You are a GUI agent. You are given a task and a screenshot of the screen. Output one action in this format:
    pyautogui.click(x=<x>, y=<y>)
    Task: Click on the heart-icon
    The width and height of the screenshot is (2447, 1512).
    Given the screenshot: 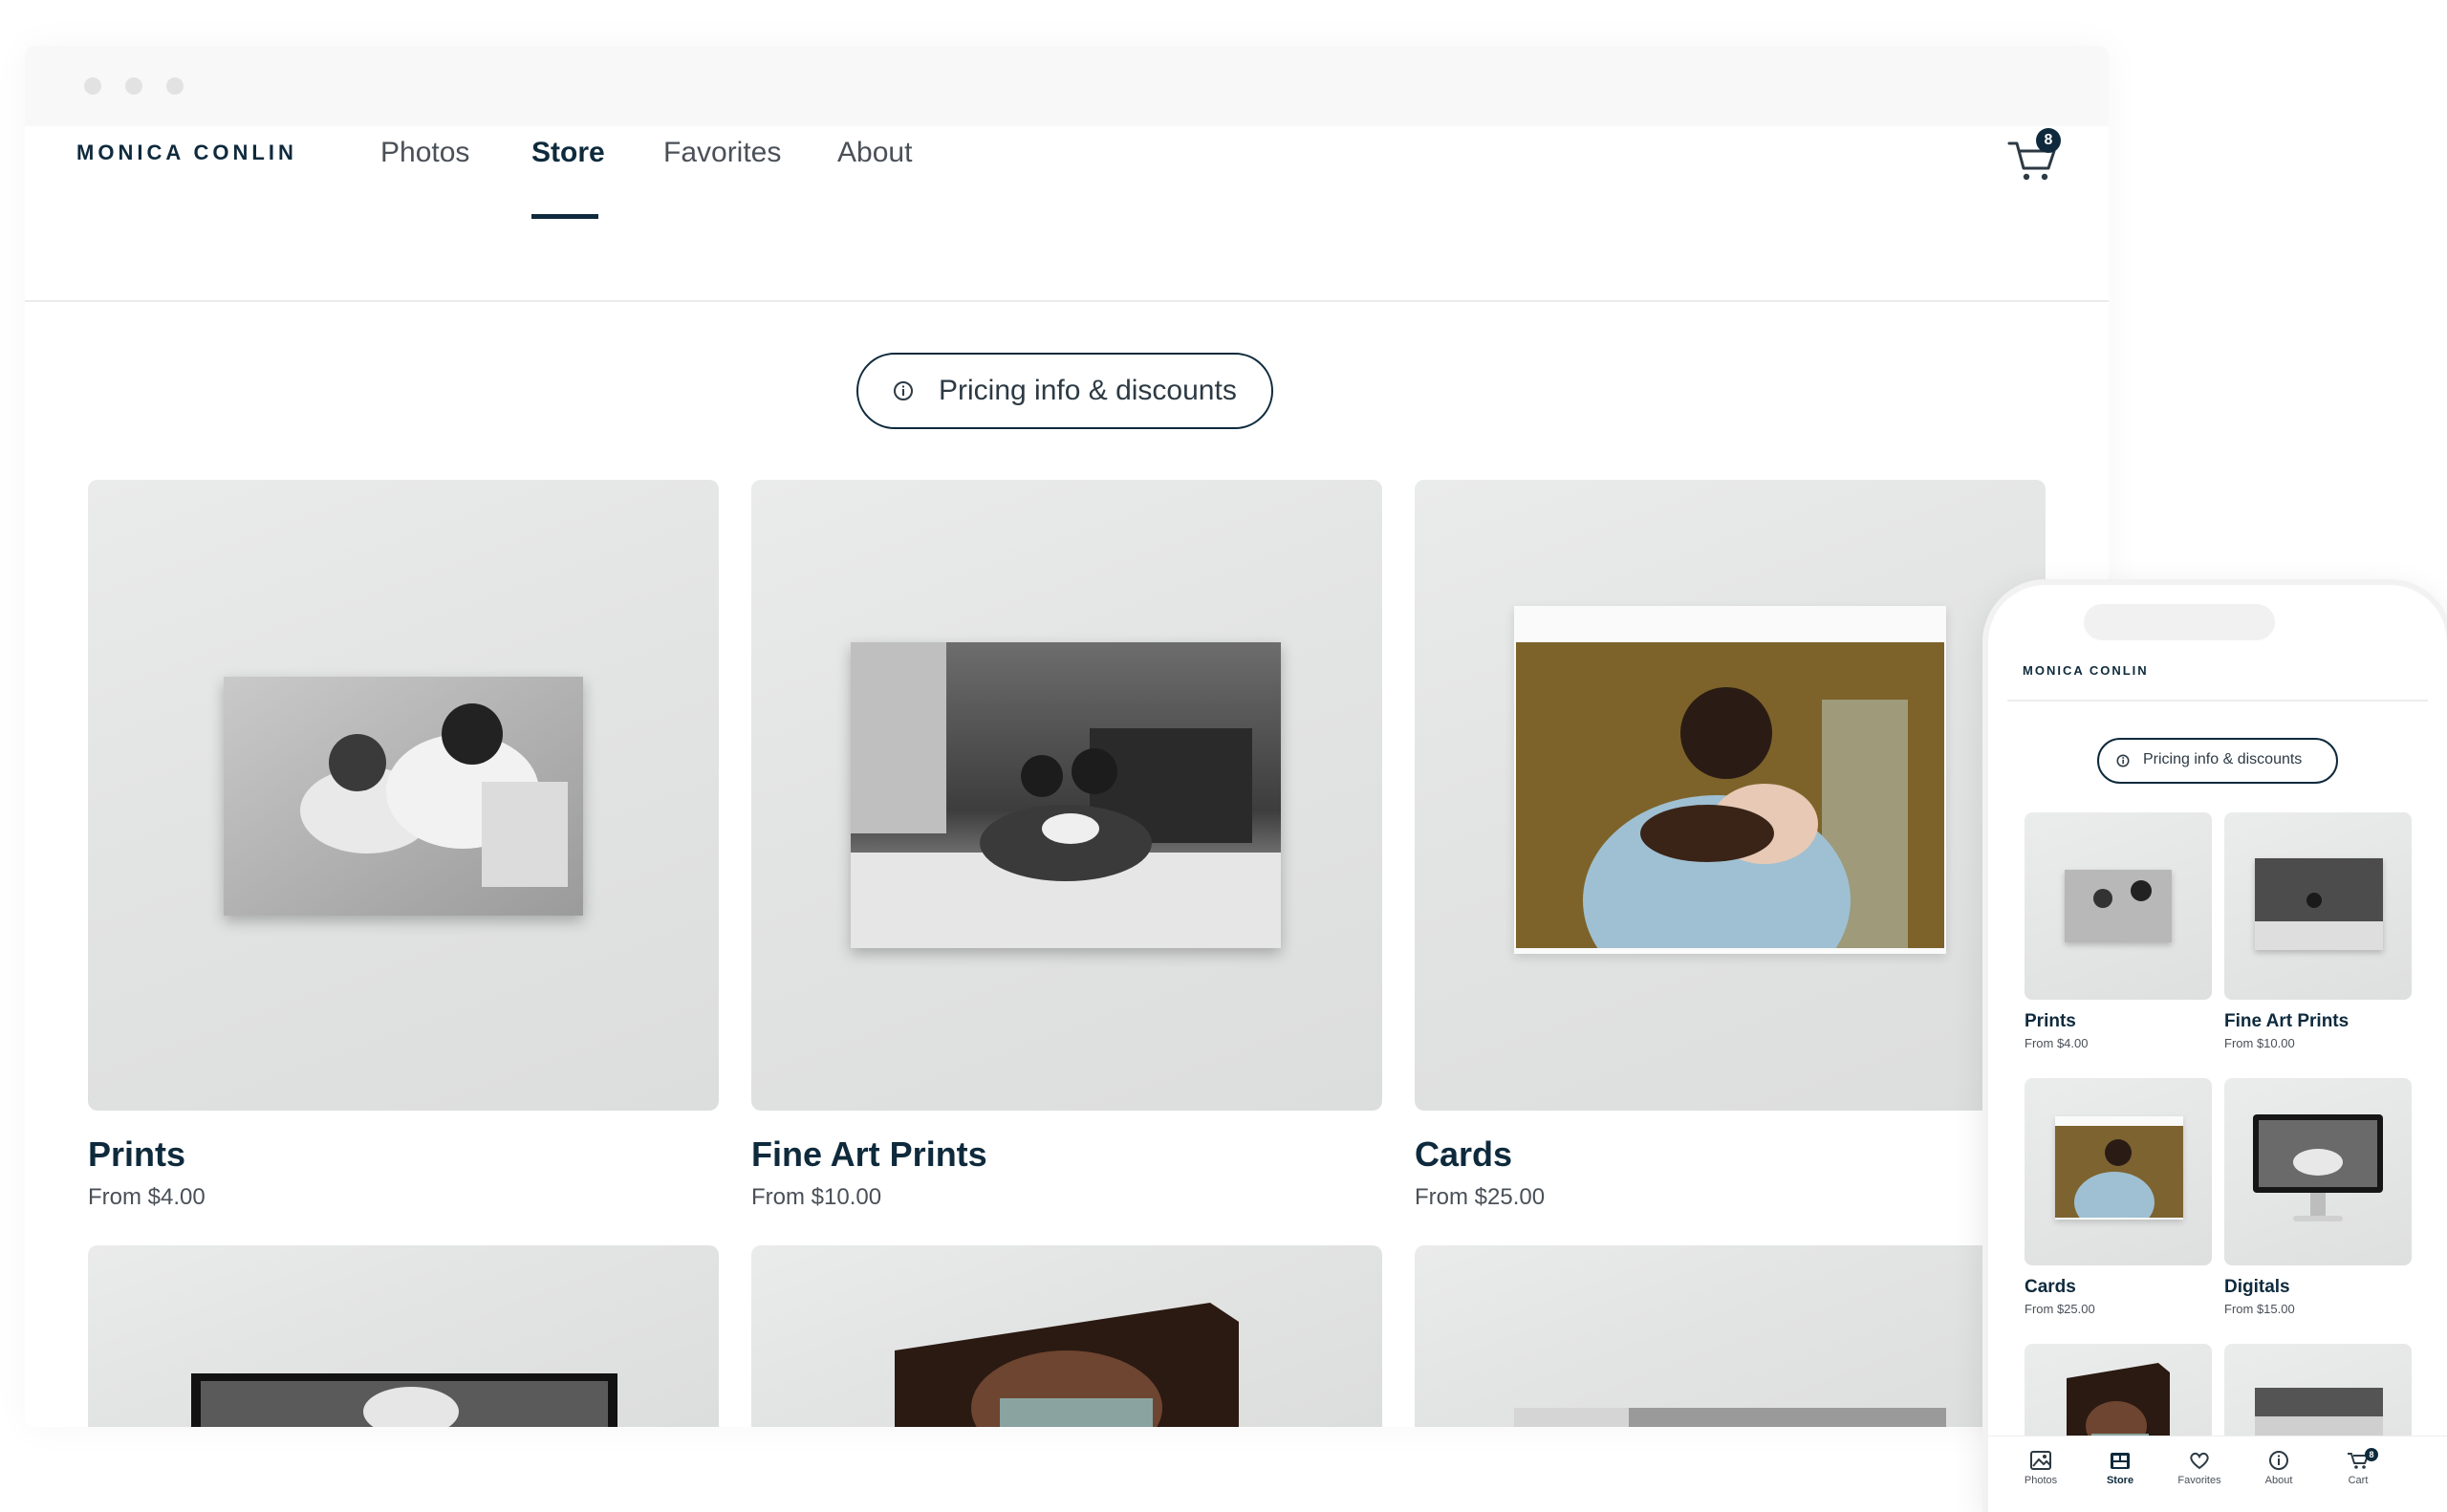 What is the action you would take?
    pyautogui.click(x=2199, y=1461)
    